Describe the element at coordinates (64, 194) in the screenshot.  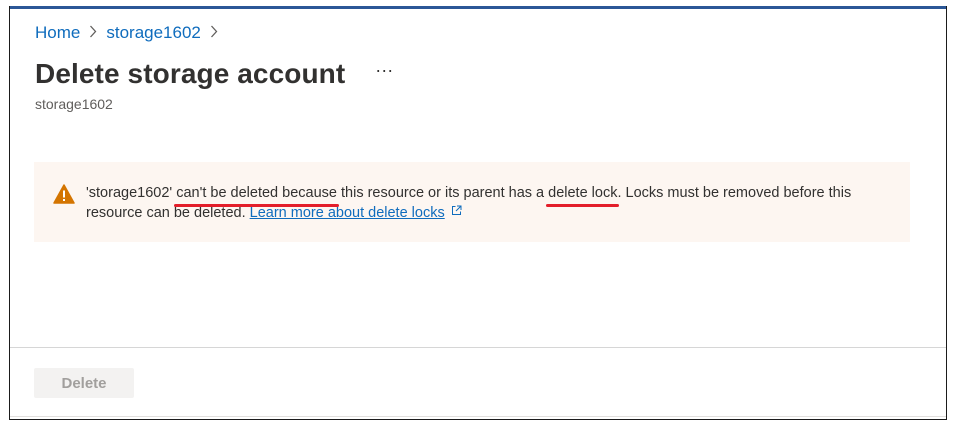
I see `warning-icon` at that location.